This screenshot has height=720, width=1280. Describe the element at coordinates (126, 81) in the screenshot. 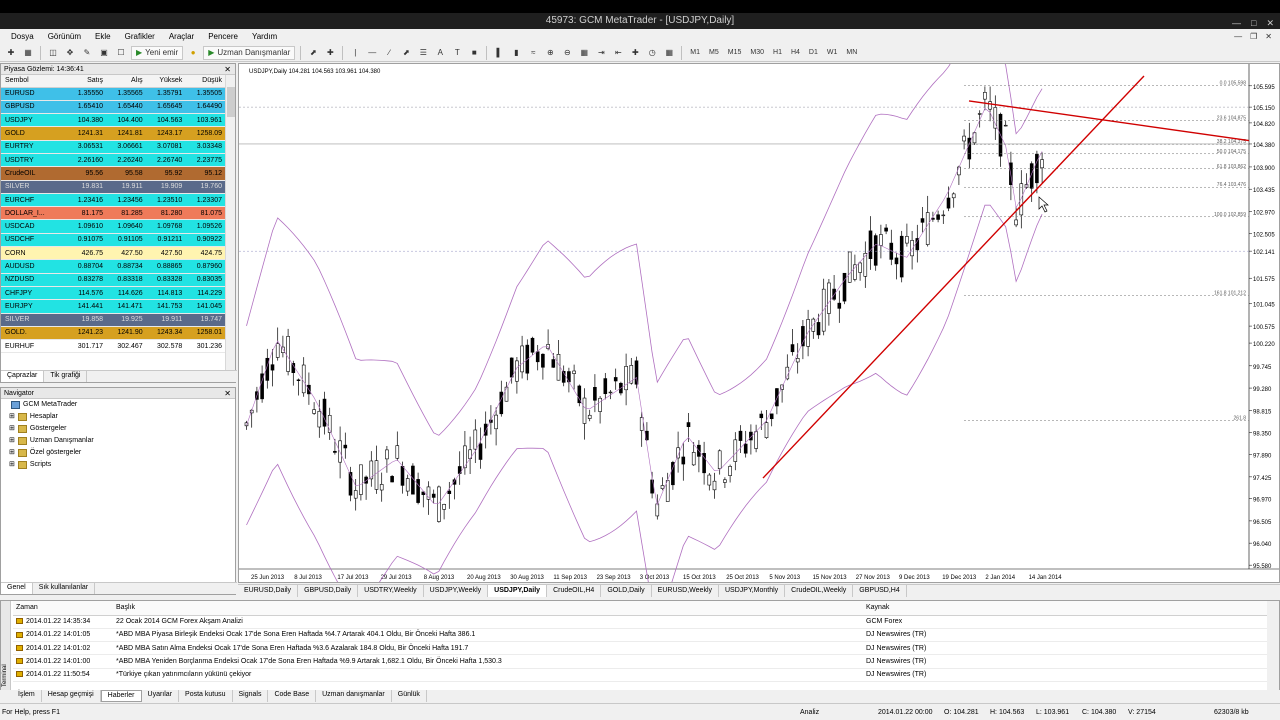

I see `column-header-ask: Alış` at that location.